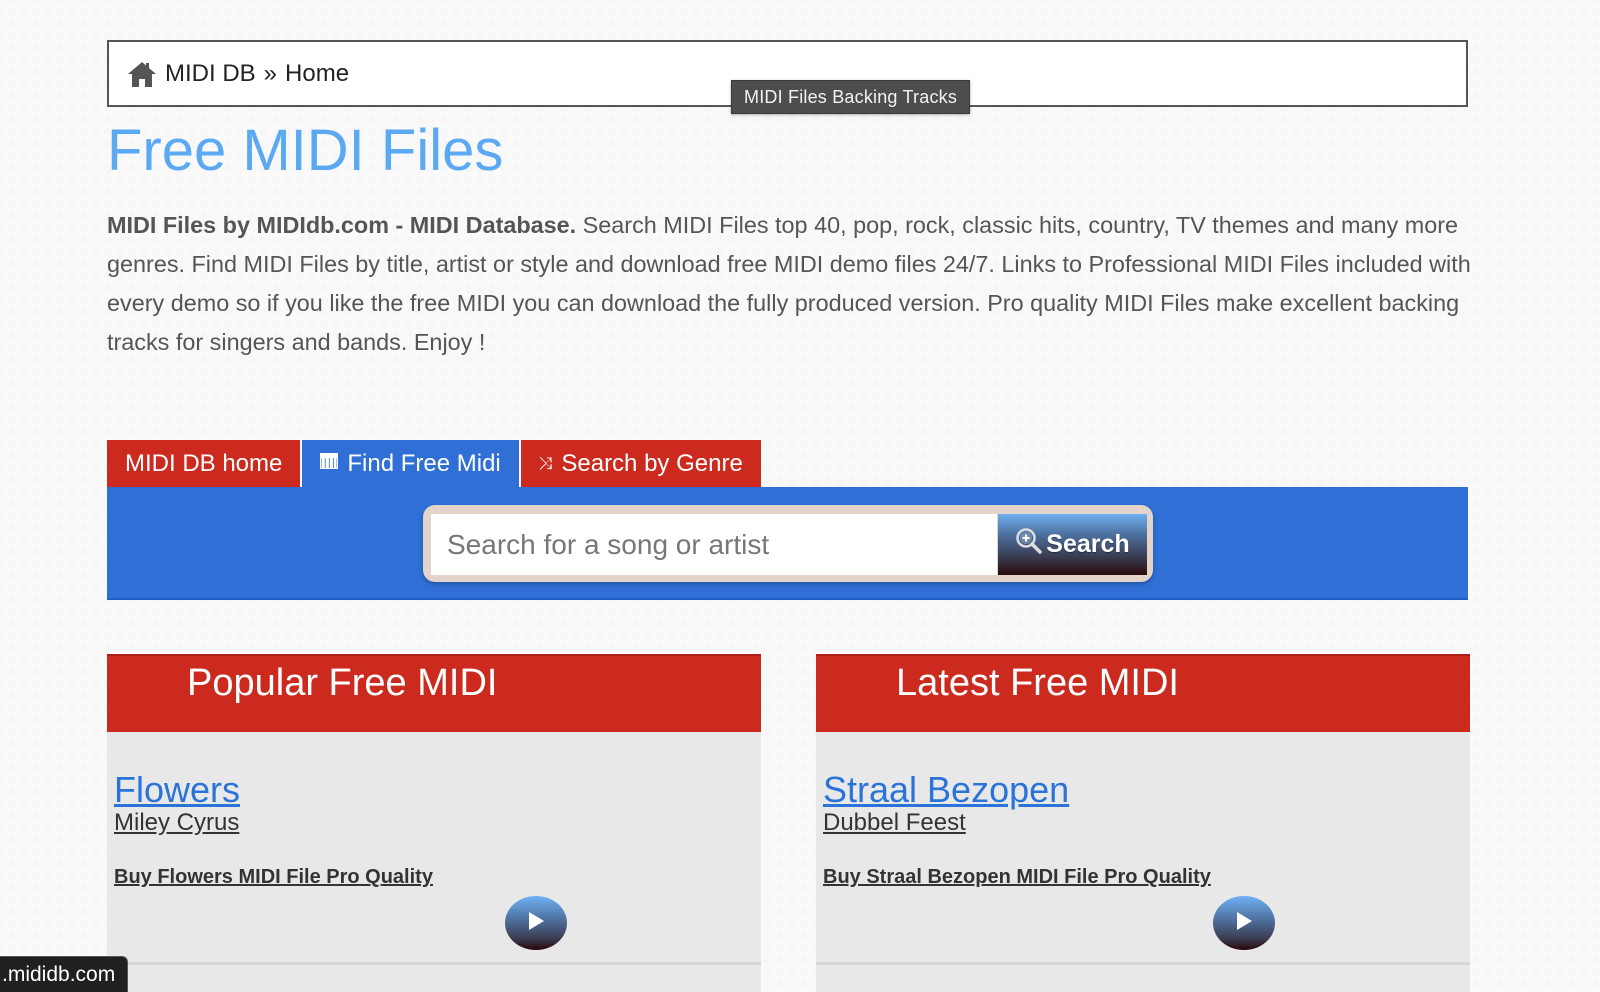 This screenshot has height=992, width=1600. What do you see at coordinates (1017, 877) in the screenshot?
I see `buy-pro-link: Buy Straal Bezopen MIDI File Pro Quality` at bounding box center [1017, 877].